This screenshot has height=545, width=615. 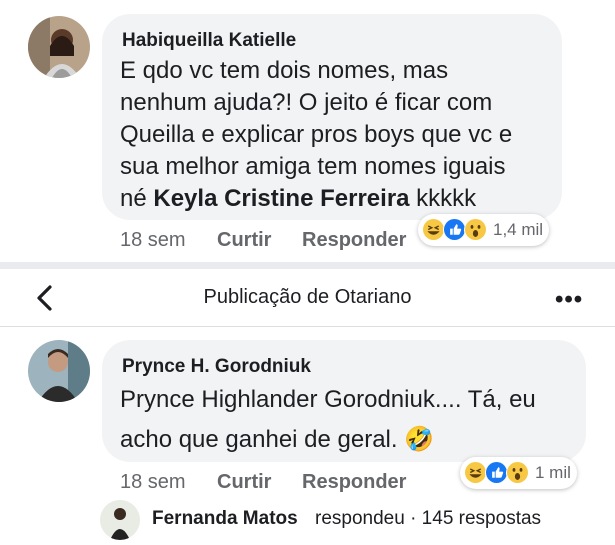 What do you see at coordinates (553, 472) in the screenshot?
I see `reaction-count: 1 mil` at bounding box center [553, 472].